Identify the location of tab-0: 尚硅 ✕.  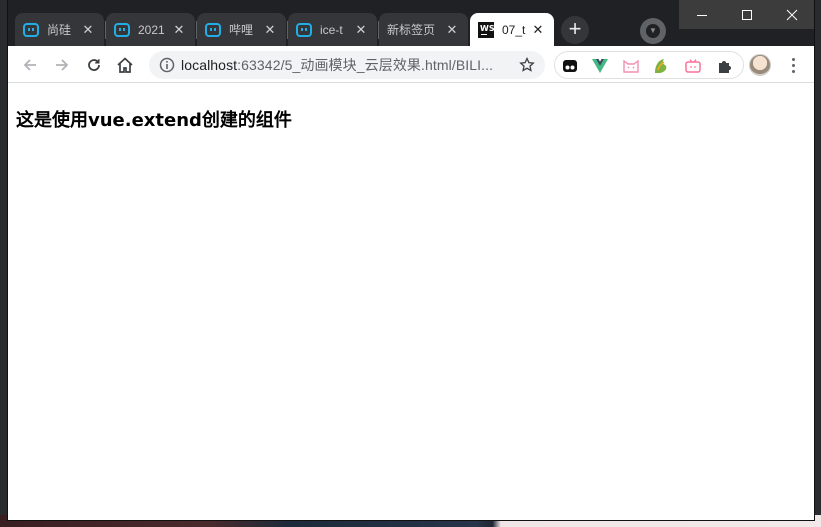
(59, 29).